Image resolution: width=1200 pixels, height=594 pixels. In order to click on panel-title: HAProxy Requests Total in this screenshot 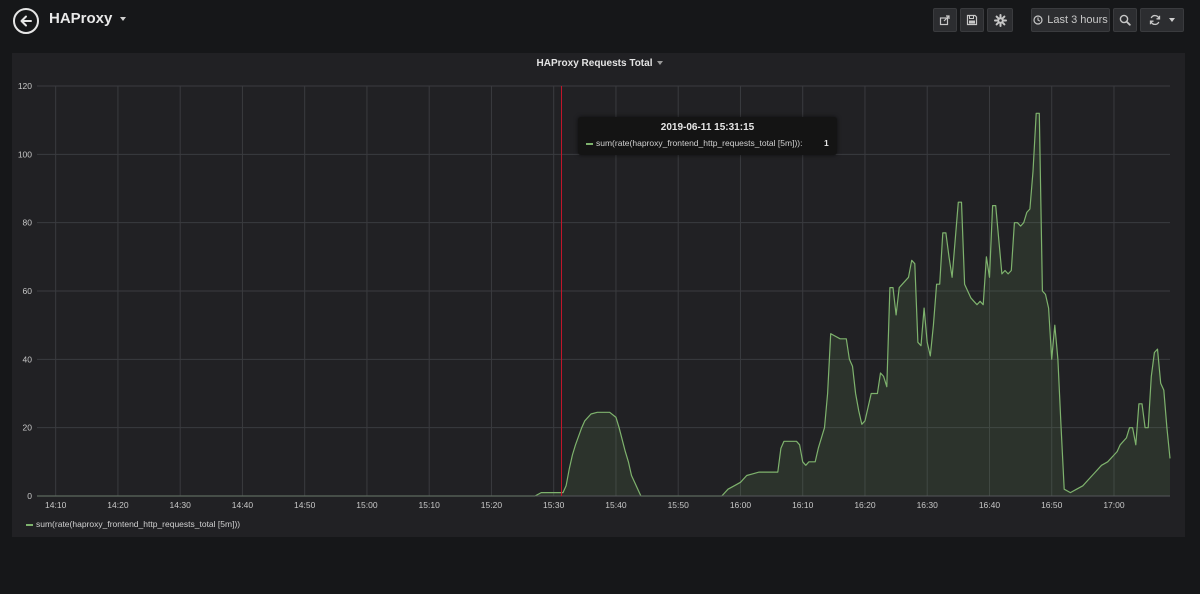, I will do `click(600, 63)`.